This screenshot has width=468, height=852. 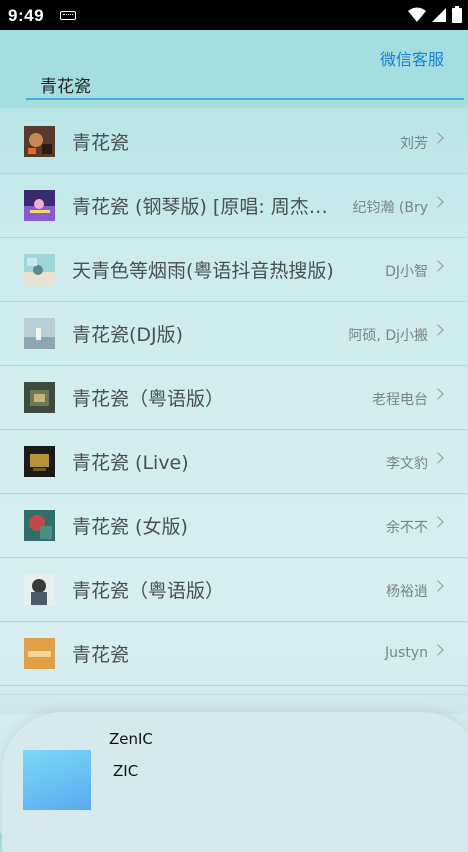 I want to click on song-row: 青花瓷（粤语版） 老程电台, so click(x=234, y=398).